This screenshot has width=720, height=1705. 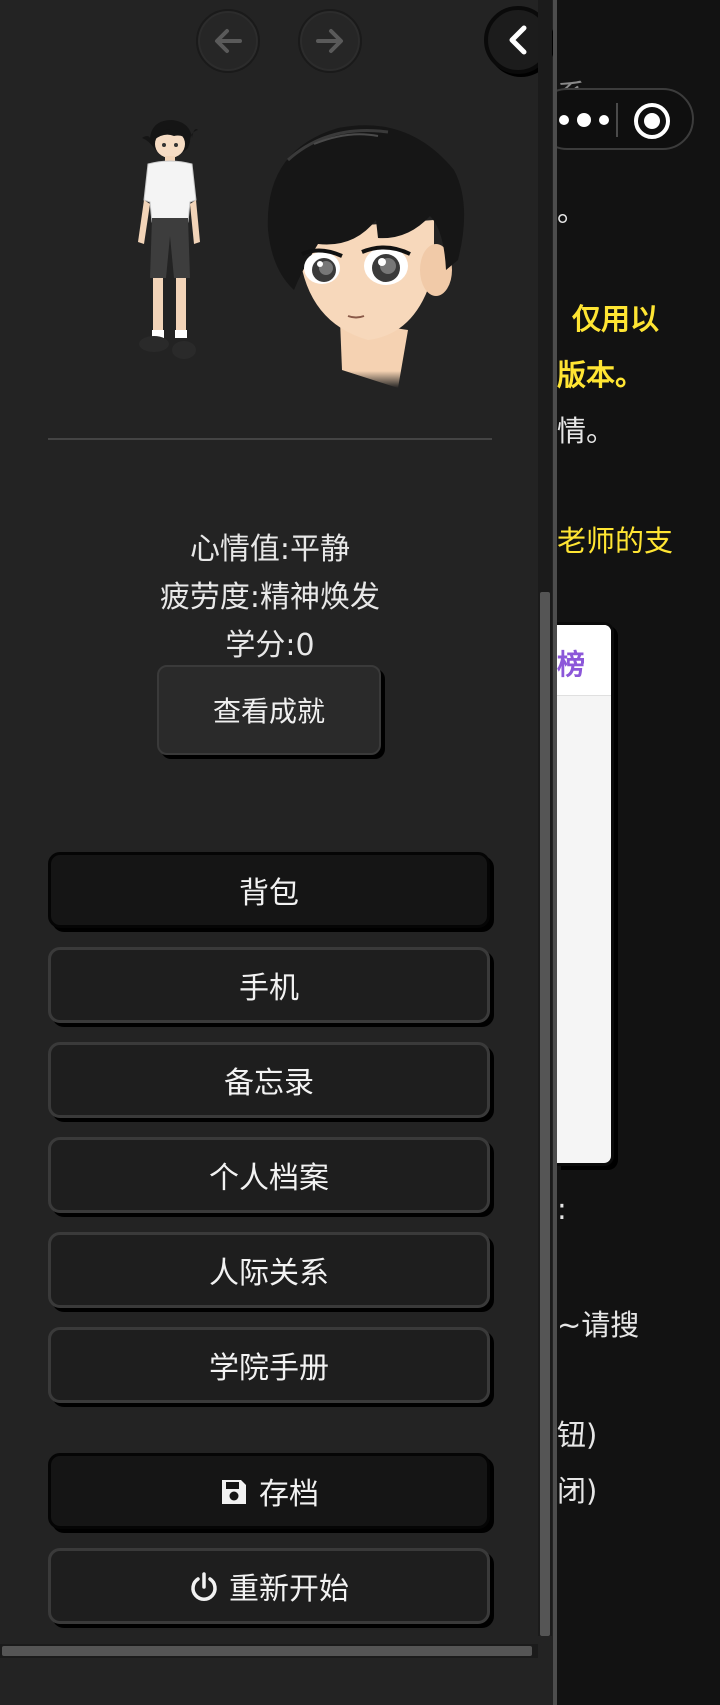 I want to click on story-line: 老师的支, so click(x=615, y=541).